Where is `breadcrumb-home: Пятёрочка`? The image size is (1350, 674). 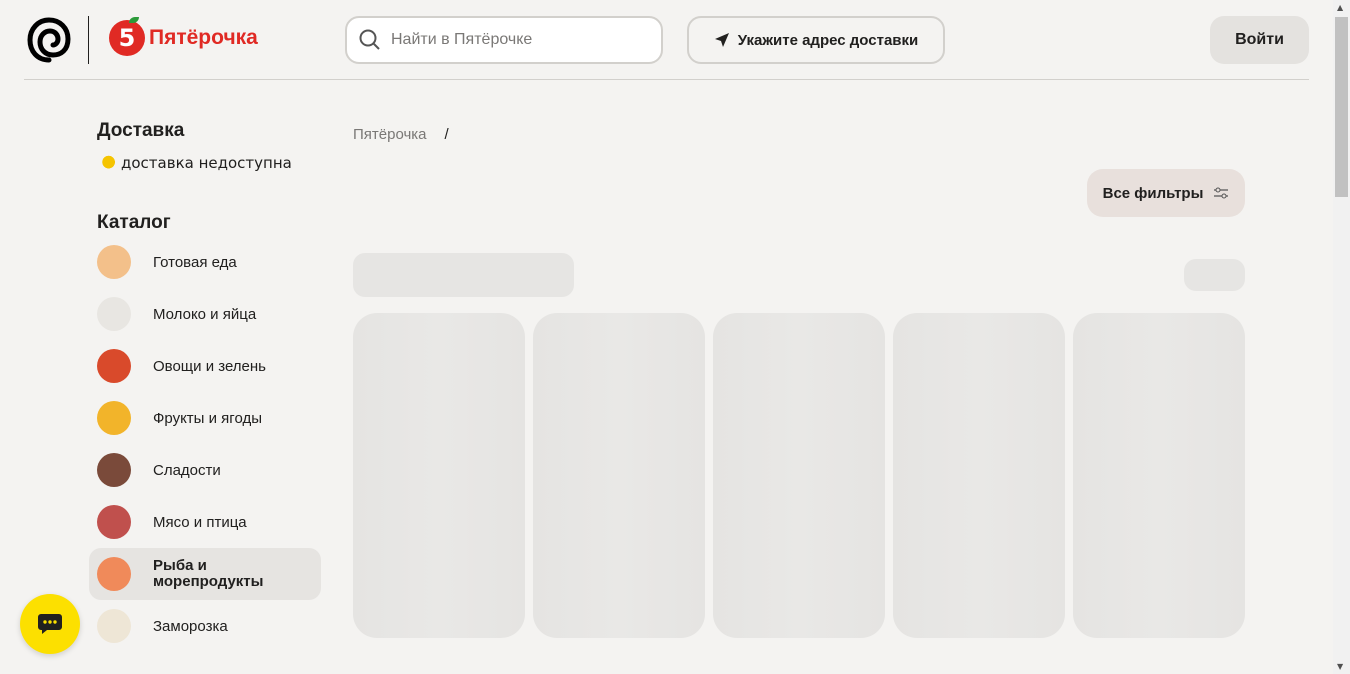
breadcrumb-home: Пятёрочка is located at coordinates (390, 134).